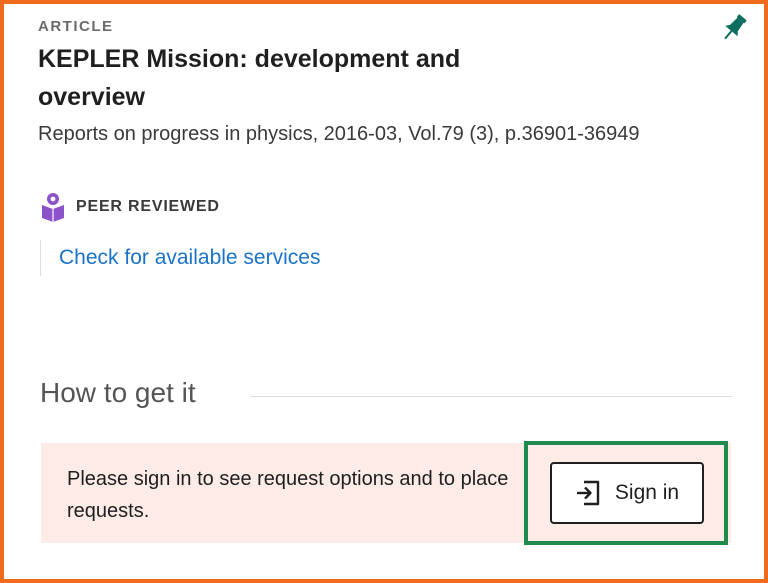 The height and width of the screenshot is (583, 768). Describe the element at coordinates (288, 78) in the screenshot. I see `record-title: KEPLER Mission: development and overview` at that location.